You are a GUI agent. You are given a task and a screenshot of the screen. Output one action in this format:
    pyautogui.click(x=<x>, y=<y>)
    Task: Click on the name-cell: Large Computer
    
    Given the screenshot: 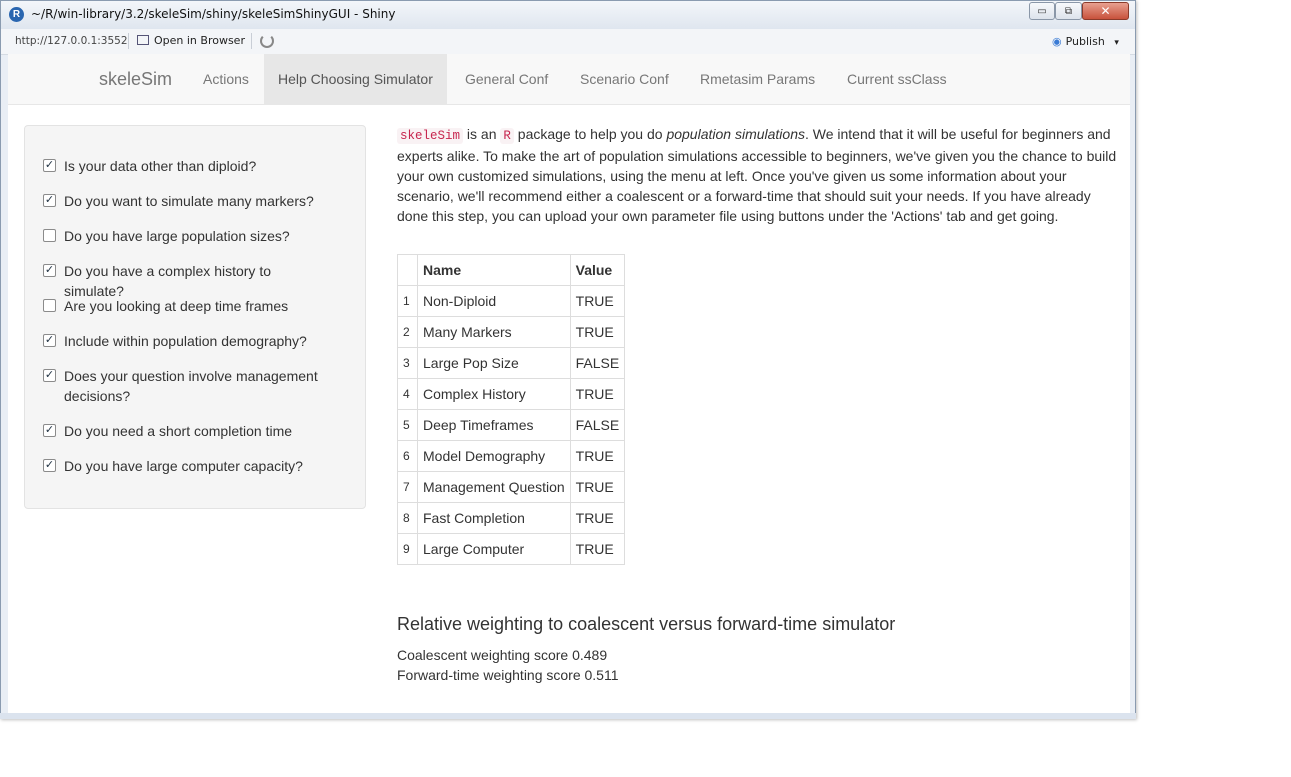 What is the action you would take?
    pyautogui.click(x=494, y=549)
    